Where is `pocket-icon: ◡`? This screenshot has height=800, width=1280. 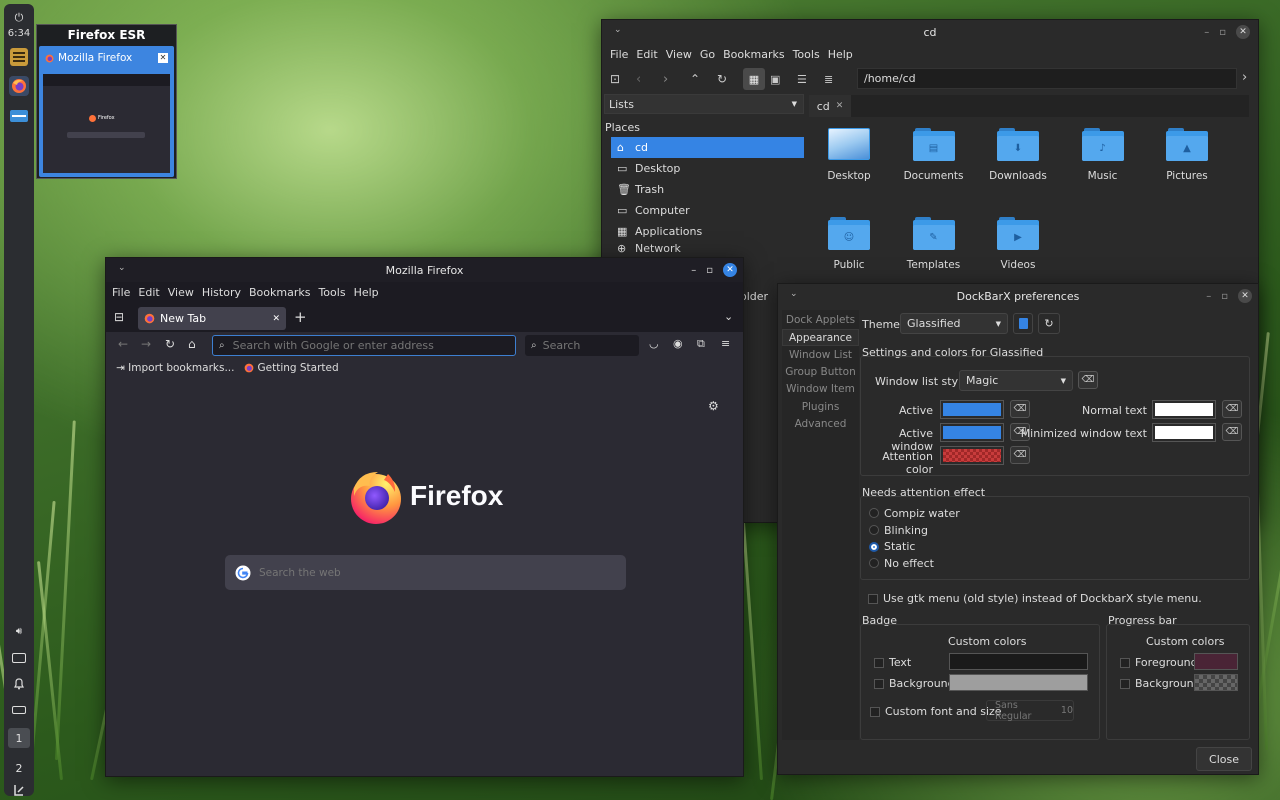
pocket-icon: ◡ is located at coordinates (654, 343).